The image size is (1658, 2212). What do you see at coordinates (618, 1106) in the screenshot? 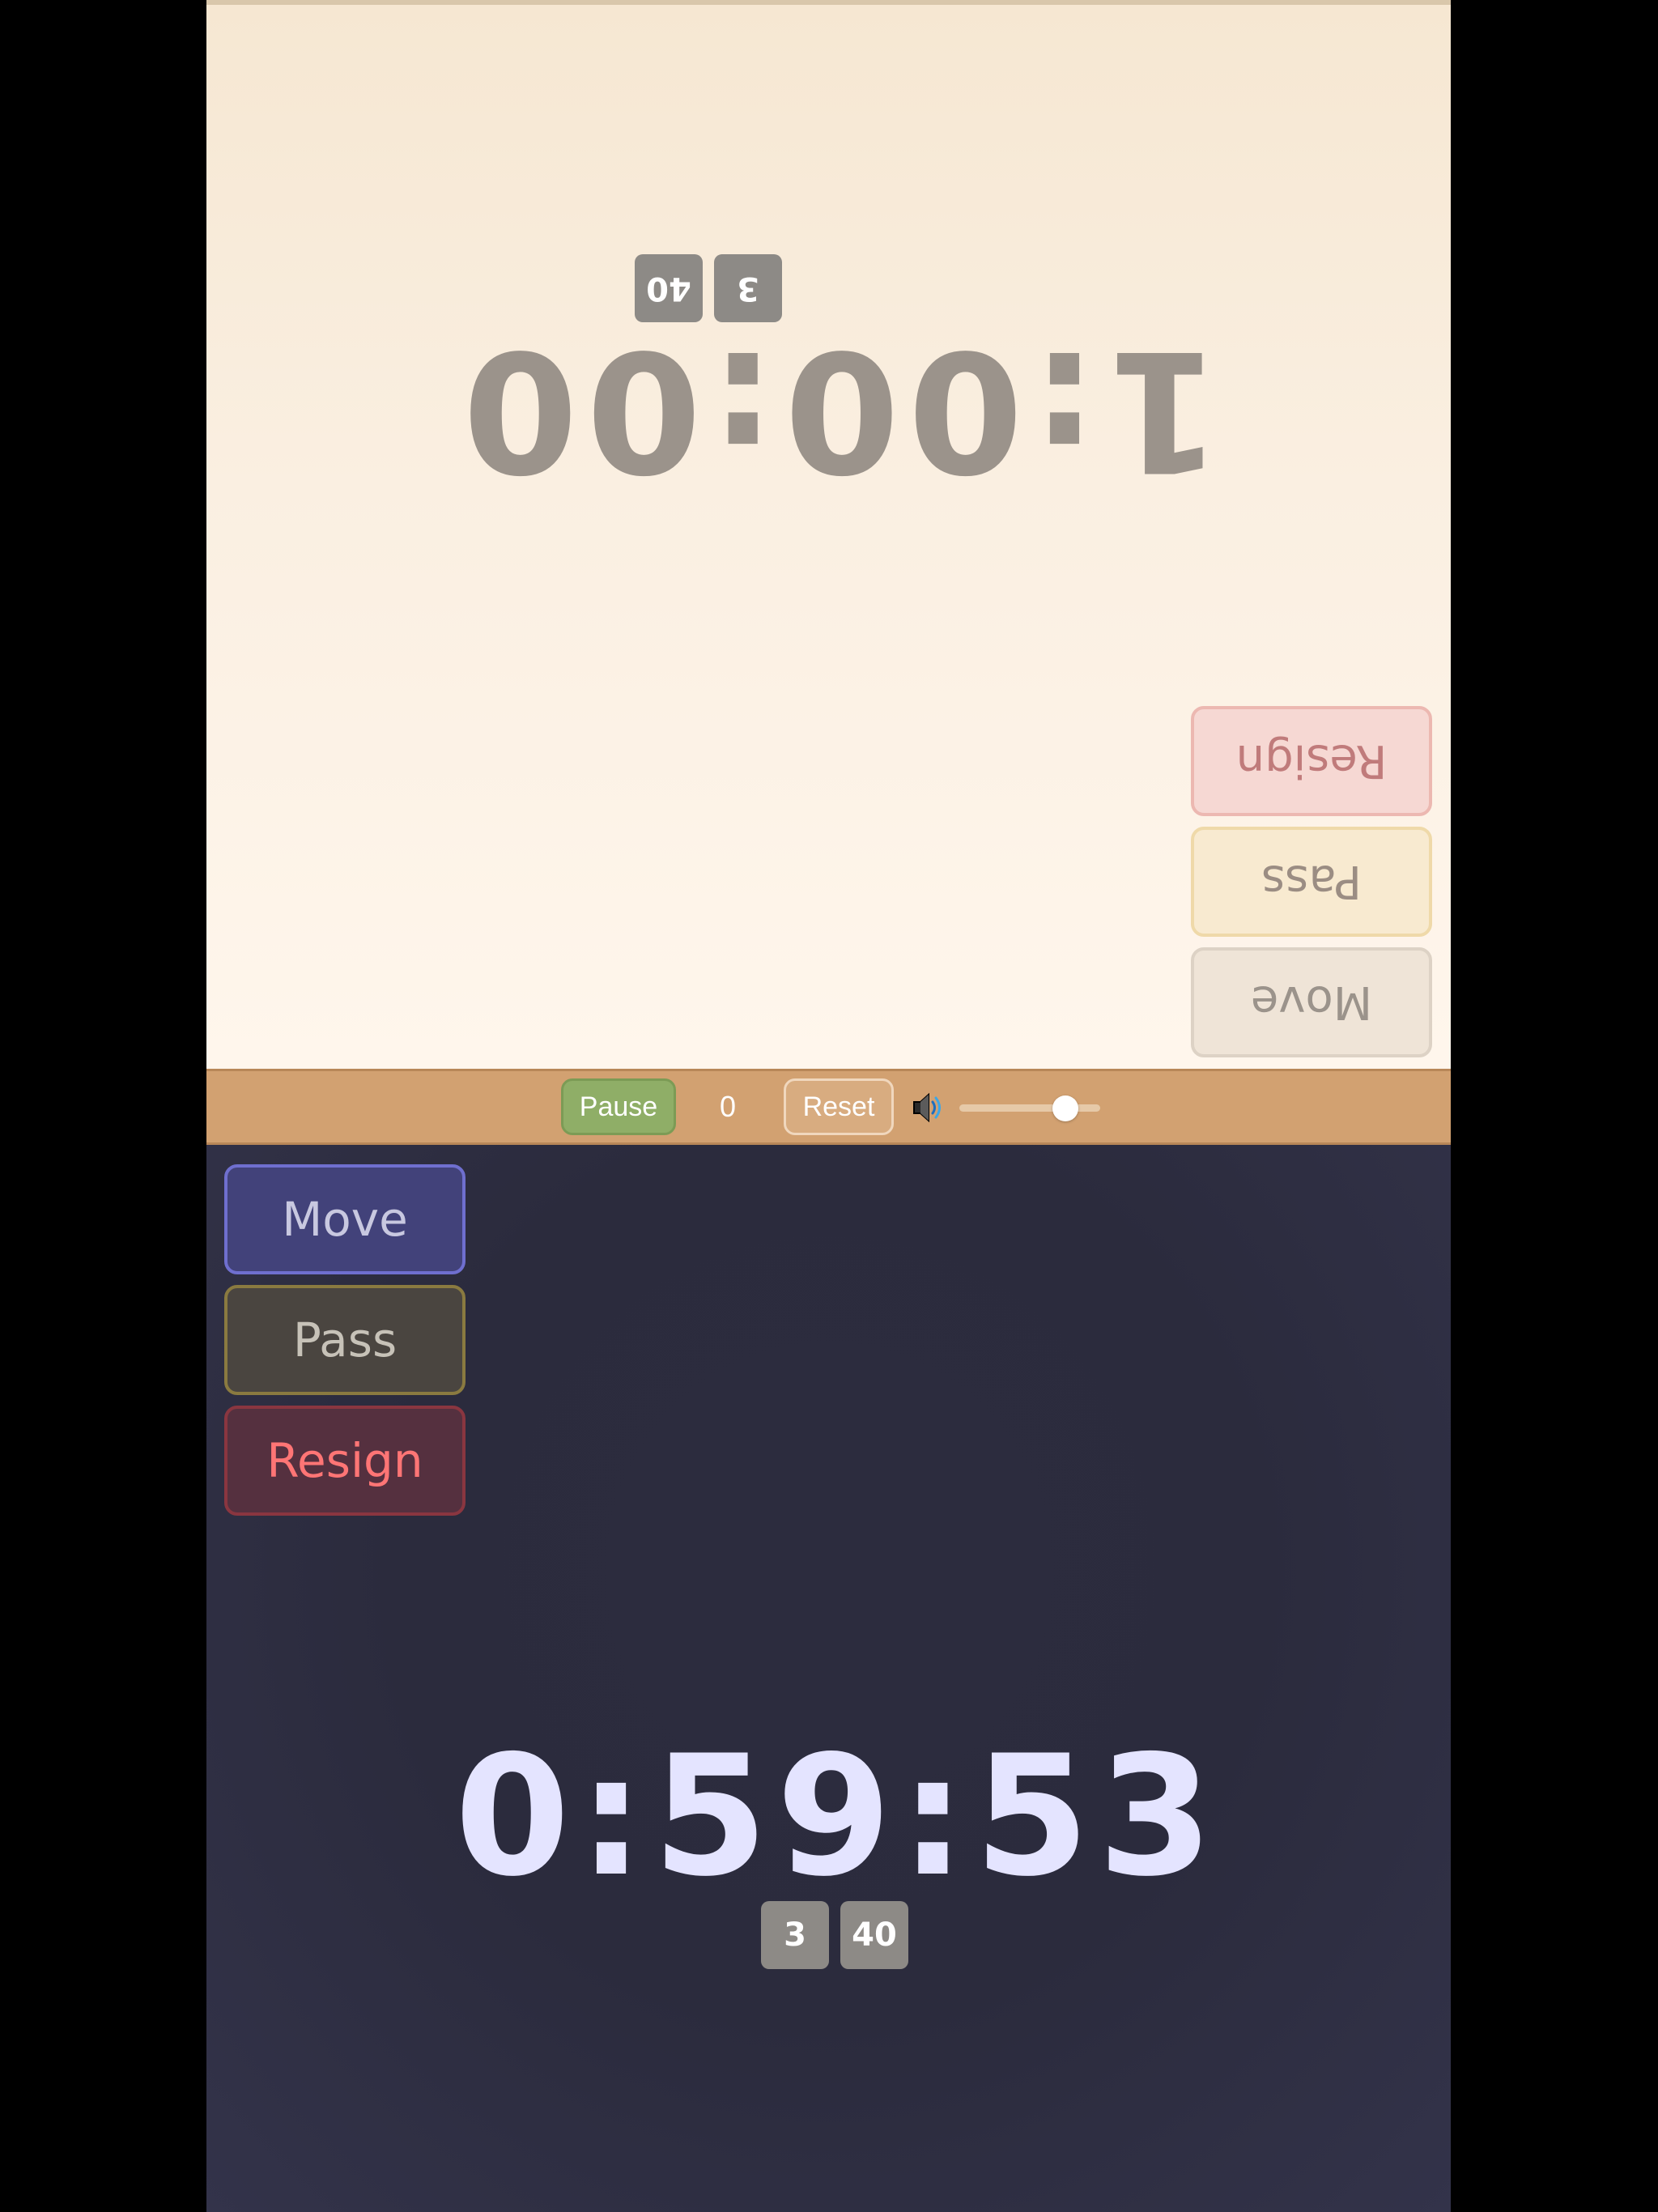
I see `pause-button: Pause` at bounding box center [618, 1106].